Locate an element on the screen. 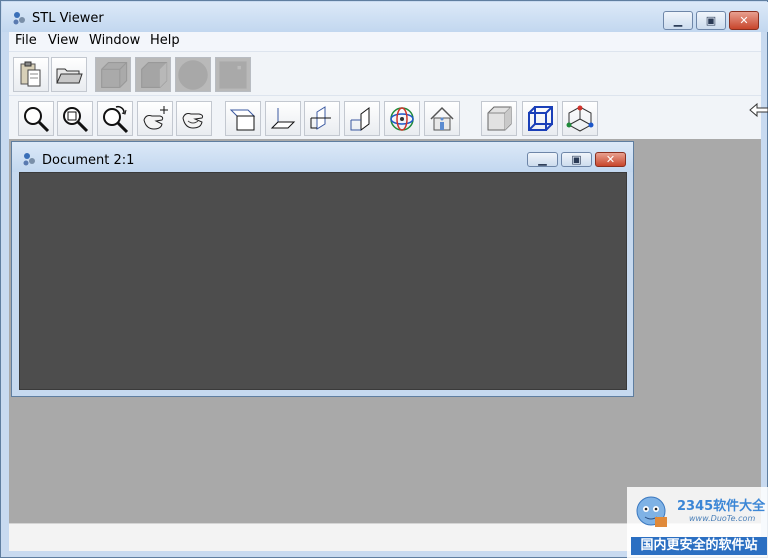 The height and width of the screenshot is (559, 768). document-close-button: ✕ is located at coordinates (610, 159).